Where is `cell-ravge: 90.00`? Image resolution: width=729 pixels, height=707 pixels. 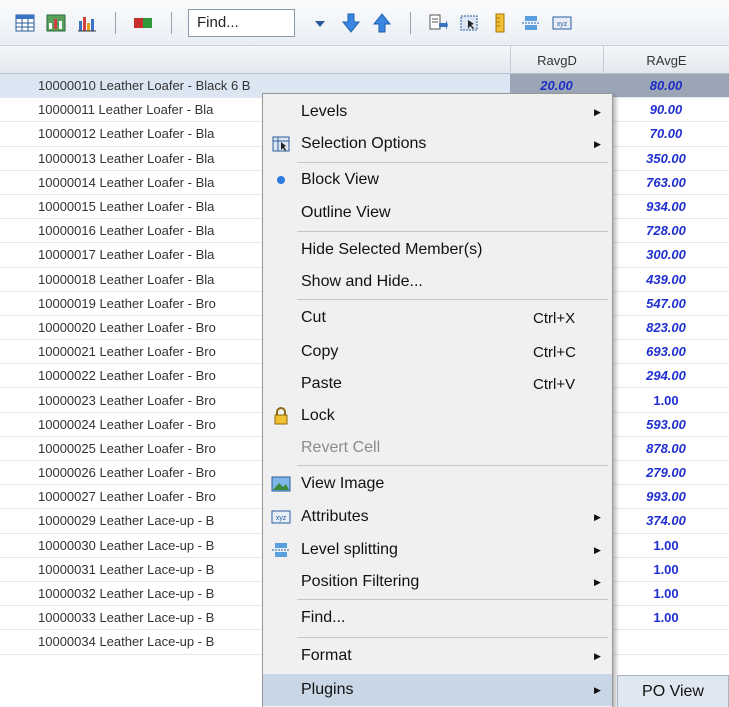 cell-ravge: 90.00 is located at coordinates (666, 109).